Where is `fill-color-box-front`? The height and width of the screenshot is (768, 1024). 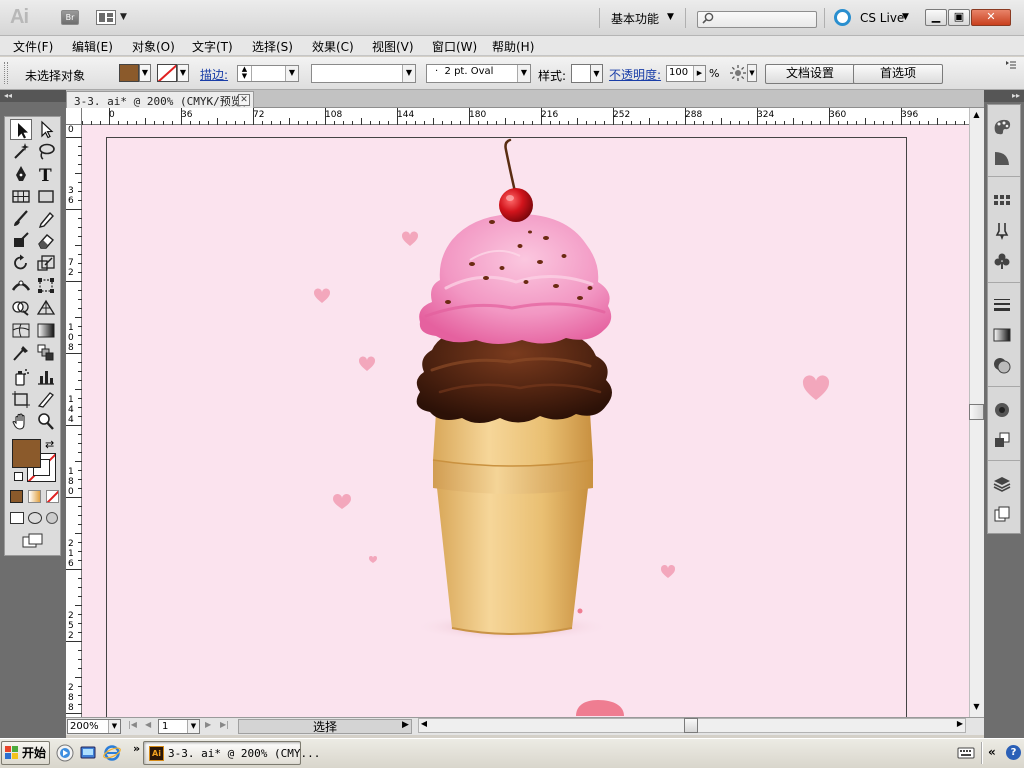
fill-color-box-front is located at coordinates (26, 453).